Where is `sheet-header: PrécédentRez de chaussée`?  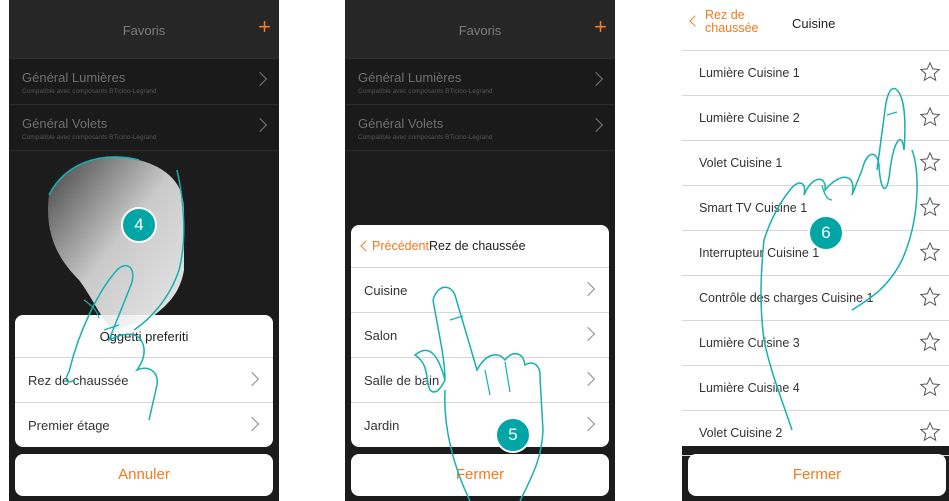
sheet-header: PrécédentRez de chaussée is located at coordinates (480, 246).